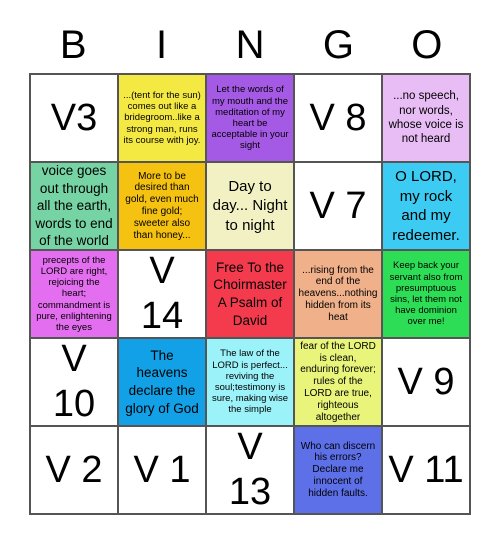 The width and height of the screenshot is (500, 544). What do you see at coordinates (162, 45) in the screenshot?
I see `header-letter-i: I` at bounding box center [162, 45].